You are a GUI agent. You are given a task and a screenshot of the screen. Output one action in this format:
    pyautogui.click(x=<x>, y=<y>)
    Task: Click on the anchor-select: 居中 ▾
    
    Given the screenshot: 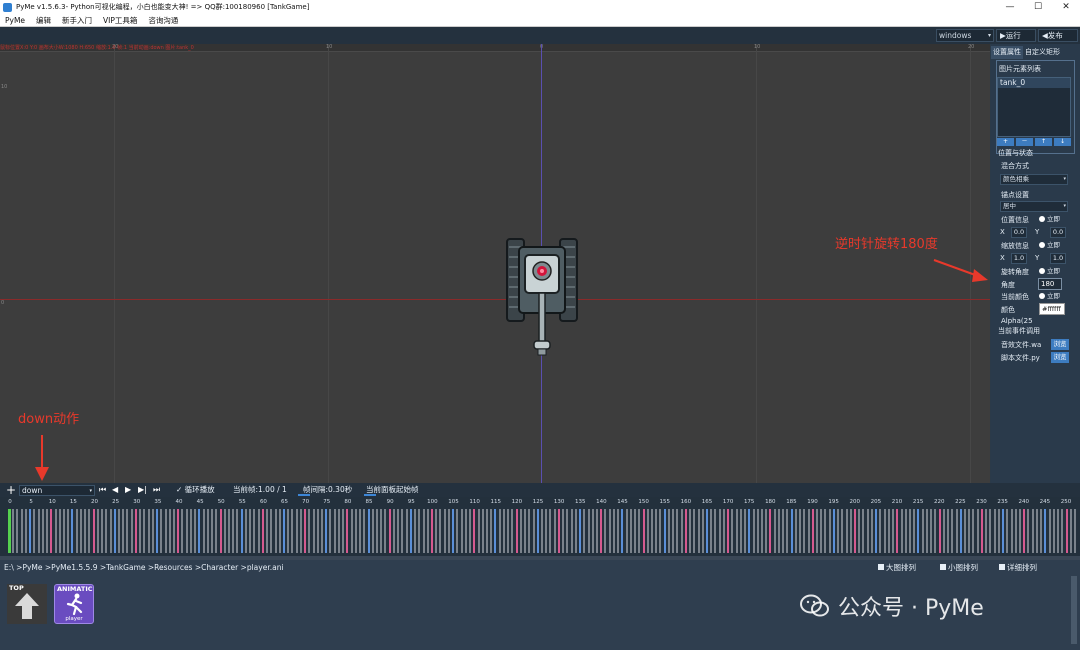 What is the action you would take?
    pyautogui.click(x=1034, y=206)
    